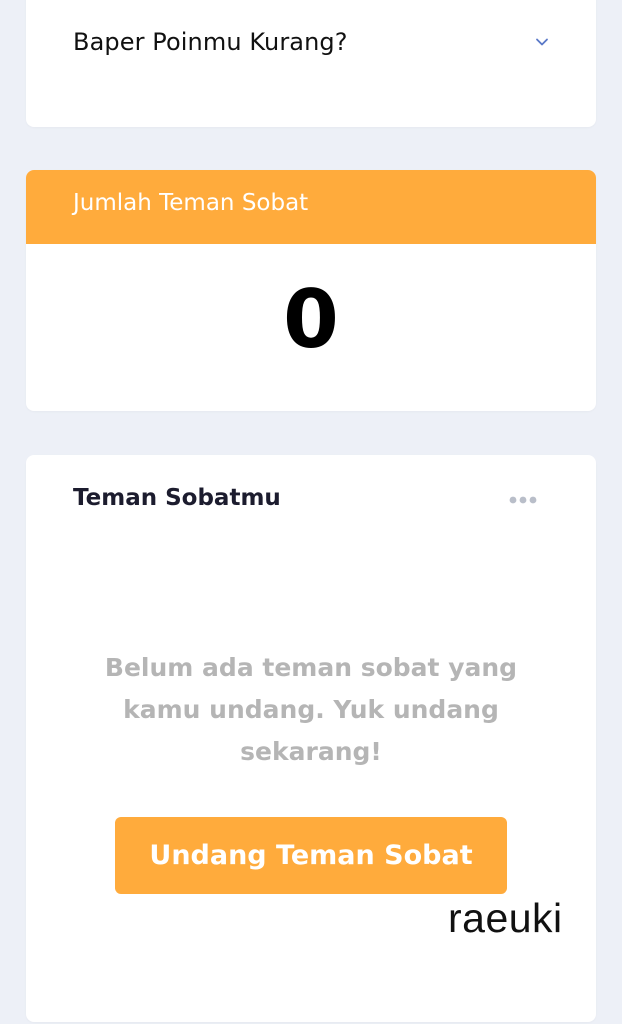 This screenshot has height=1024, width=622. What do you see at coordinates (210, 42) in the screenshot?
I see `faq-accordion-title: Baper Poinmu Kurang?` at bounding box center [210, 42].